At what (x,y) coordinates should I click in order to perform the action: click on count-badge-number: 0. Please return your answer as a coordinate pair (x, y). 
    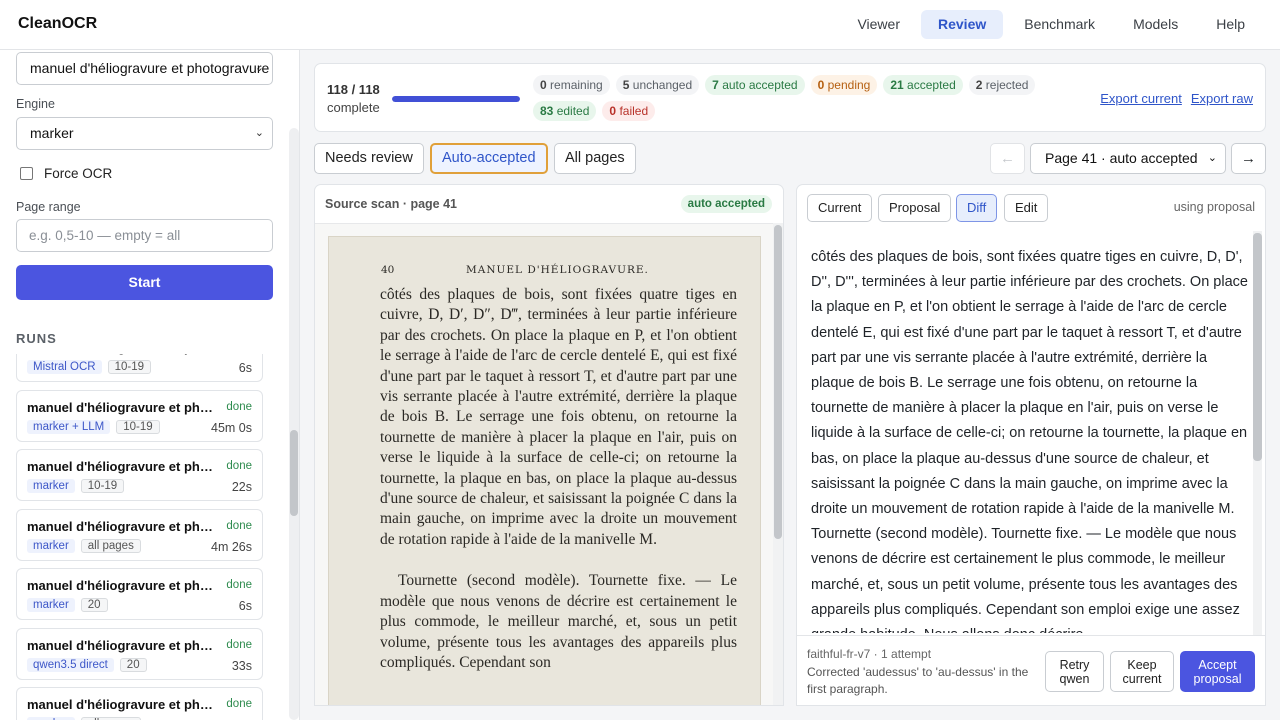
    Looking at the image, I should click on (821, 85).